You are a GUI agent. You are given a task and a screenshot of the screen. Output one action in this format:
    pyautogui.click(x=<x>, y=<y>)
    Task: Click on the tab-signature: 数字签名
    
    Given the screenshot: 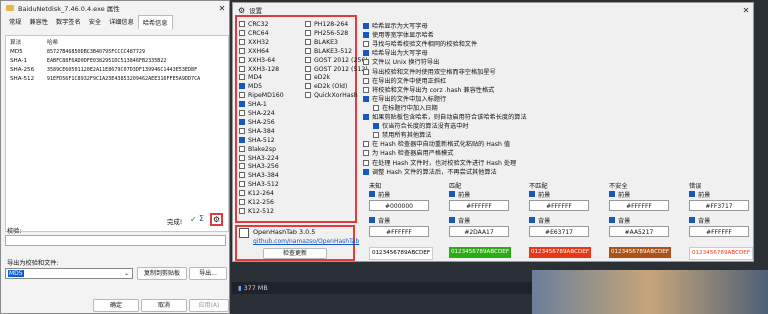 What is the action you would take?
    pyautogui.click(x=68, y=22)
    